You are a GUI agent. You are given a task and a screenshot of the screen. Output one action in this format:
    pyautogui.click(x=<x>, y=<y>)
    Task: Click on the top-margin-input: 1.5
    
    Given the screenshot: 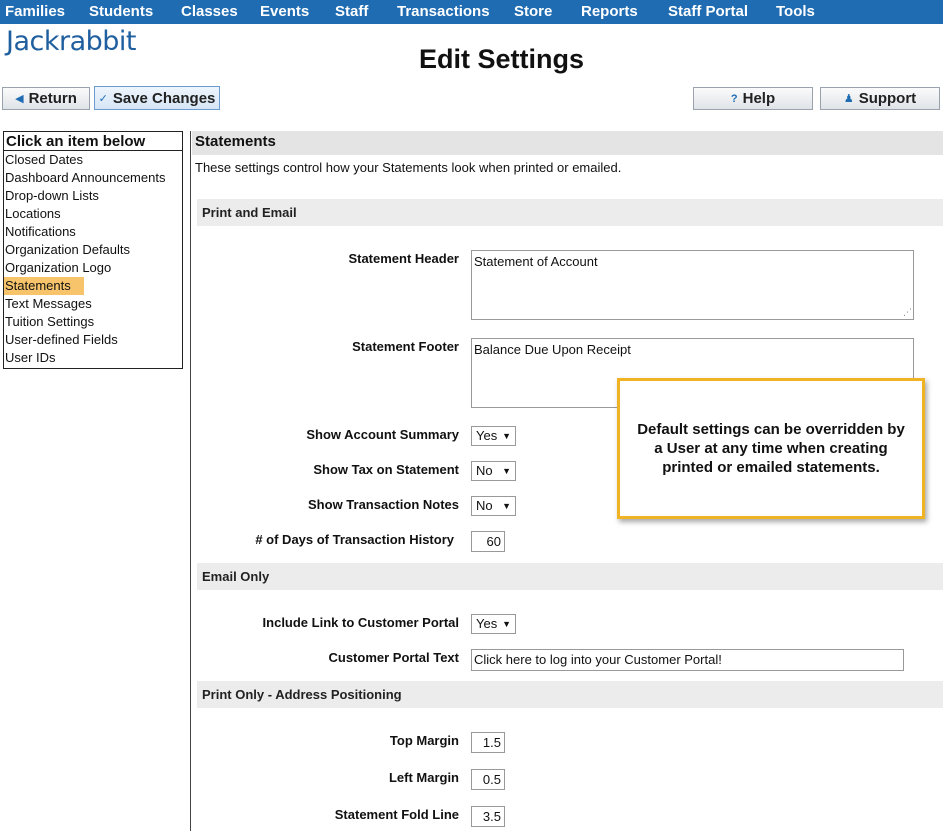 What is the action you would take?
    pyautogui.click(x=488, y=742)
    